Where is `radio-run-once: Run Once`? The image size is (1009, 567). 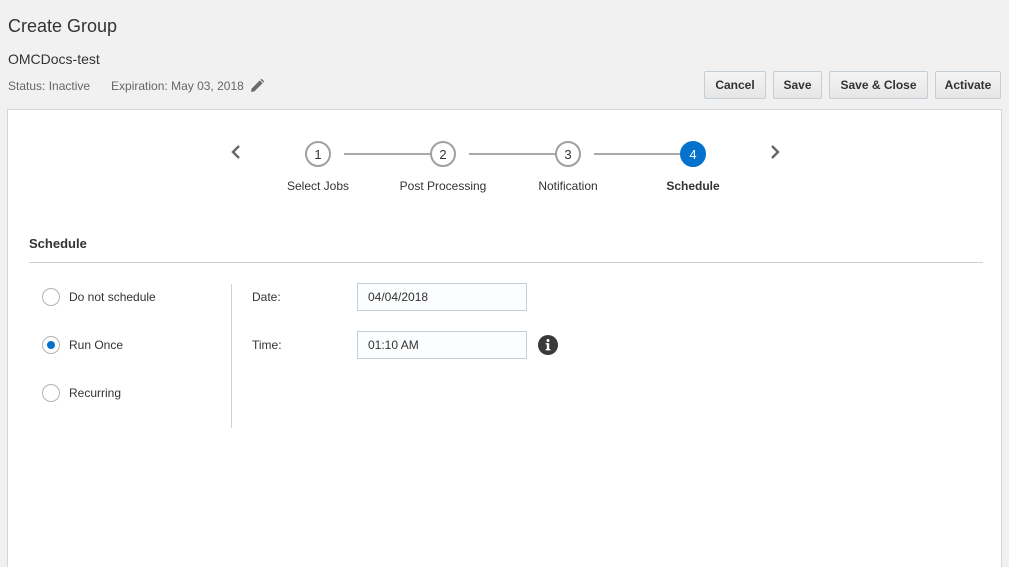 radio-run-once: Run Once is located at coordinates (82, 345).